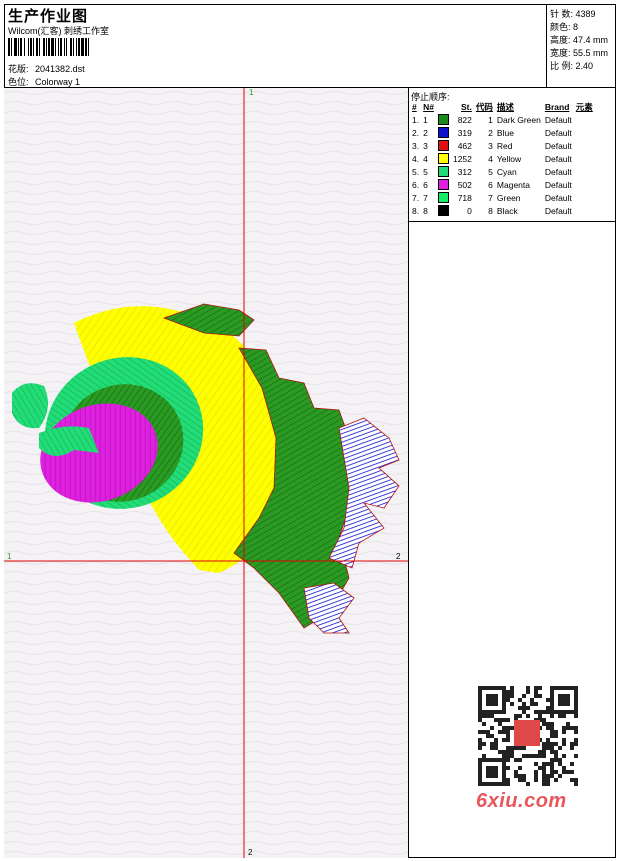  Describe the element at coordinates (416, 184) in the screenshot. I see `row-index: 6.` at that location.